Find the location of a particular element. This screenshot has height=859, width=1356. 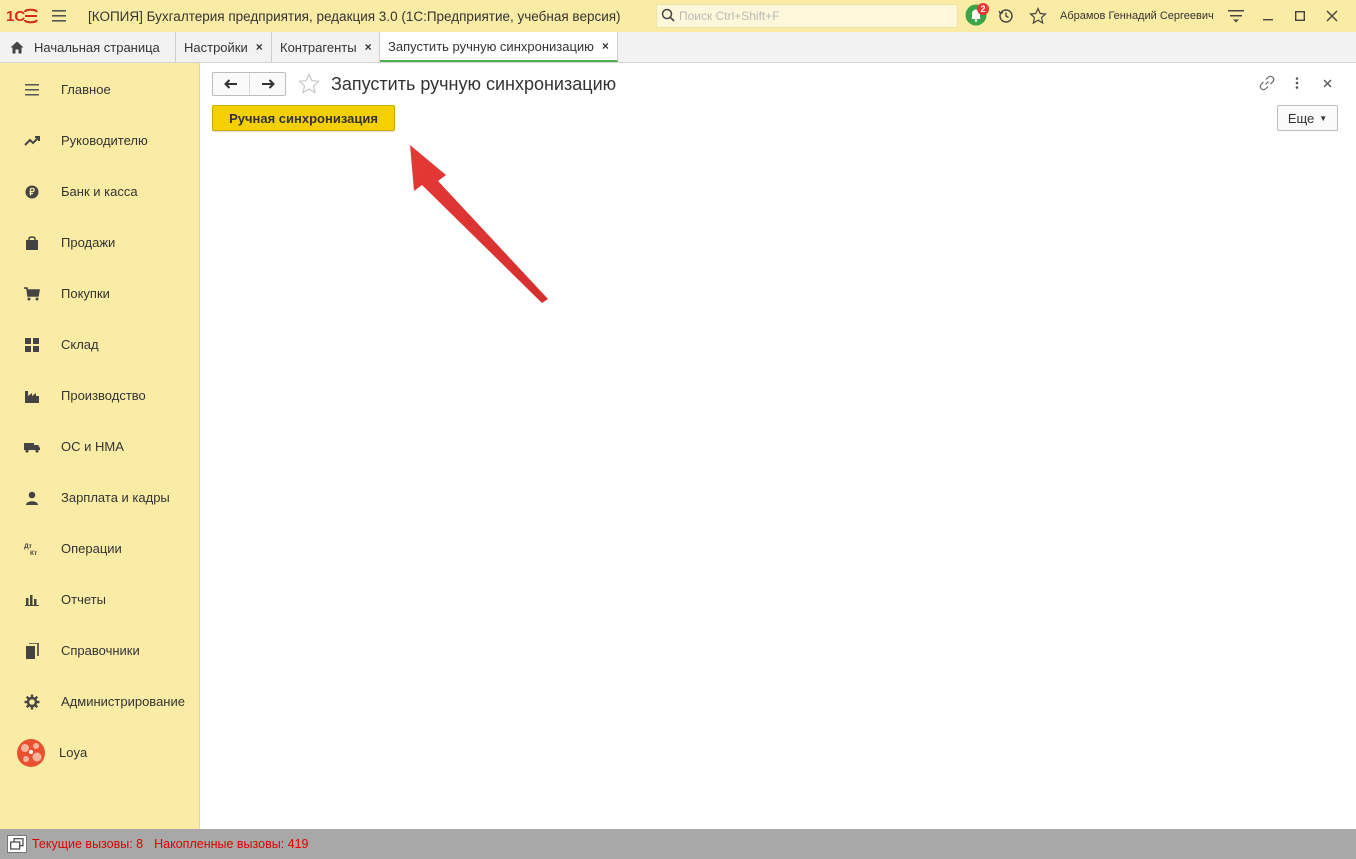

arrow-left-icon is located at coordinates (231, 84).